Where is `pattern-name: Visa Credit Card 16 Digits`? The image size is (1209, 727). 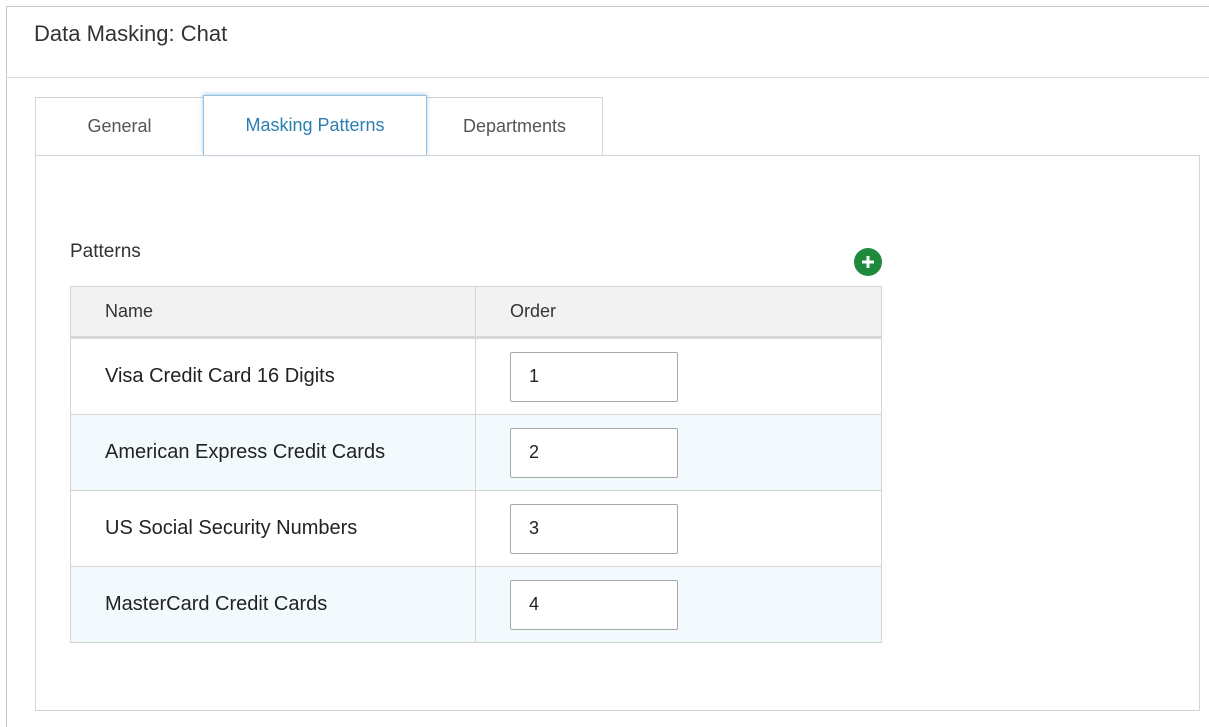 pattern-name: Visa Credit Card 16 Digits is located at coordinates (273, 376).